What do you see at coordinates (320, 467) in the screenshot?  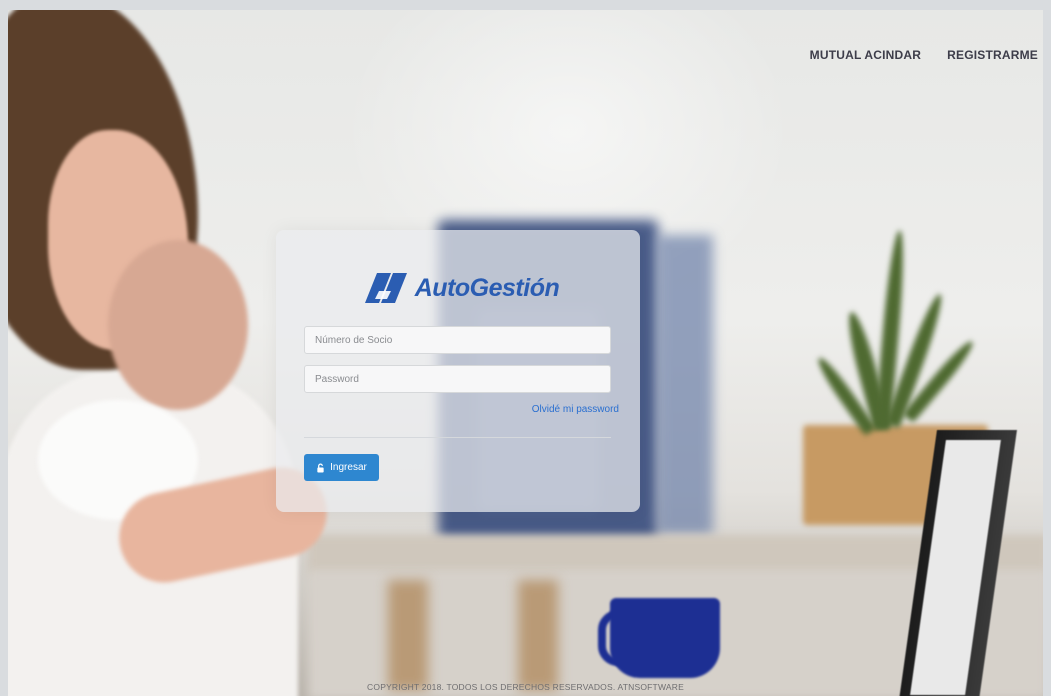 I see `lock-icon` at bounding box center [320, 467].